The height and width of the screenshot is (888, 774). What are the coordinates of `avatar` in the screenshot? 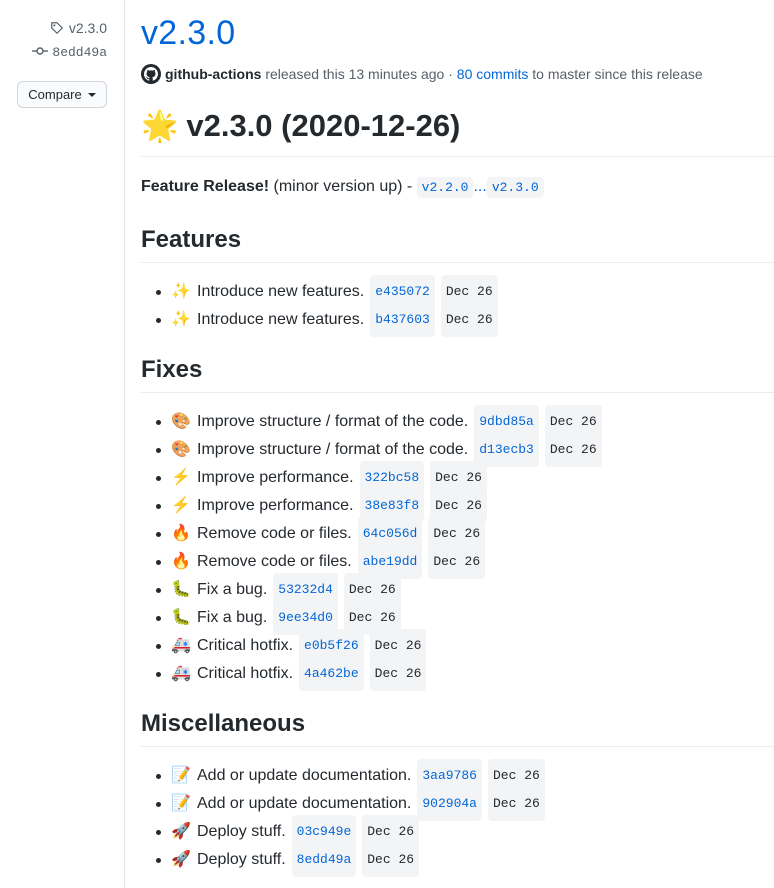 It's located at (151, 74).